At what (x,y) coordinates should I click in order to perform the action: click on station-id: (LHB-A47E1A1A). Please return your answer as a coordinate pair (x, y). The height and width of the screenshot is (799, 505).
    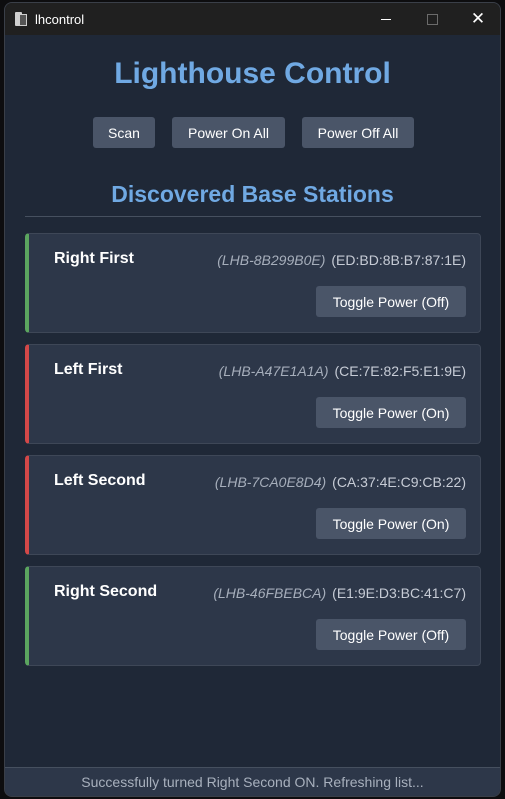
    Looking at the image, I should click on (273, 371).